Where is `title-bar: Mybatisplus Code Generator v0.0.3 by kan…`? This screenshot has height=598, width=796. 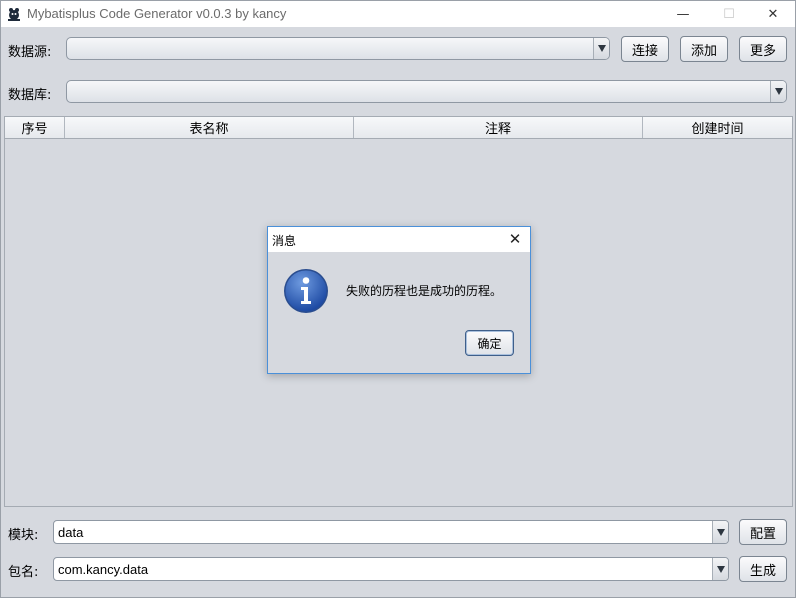 title-bar: Mybatisplus Code Generator v0.0.3 by kan… is located at coordinates (398, 14).